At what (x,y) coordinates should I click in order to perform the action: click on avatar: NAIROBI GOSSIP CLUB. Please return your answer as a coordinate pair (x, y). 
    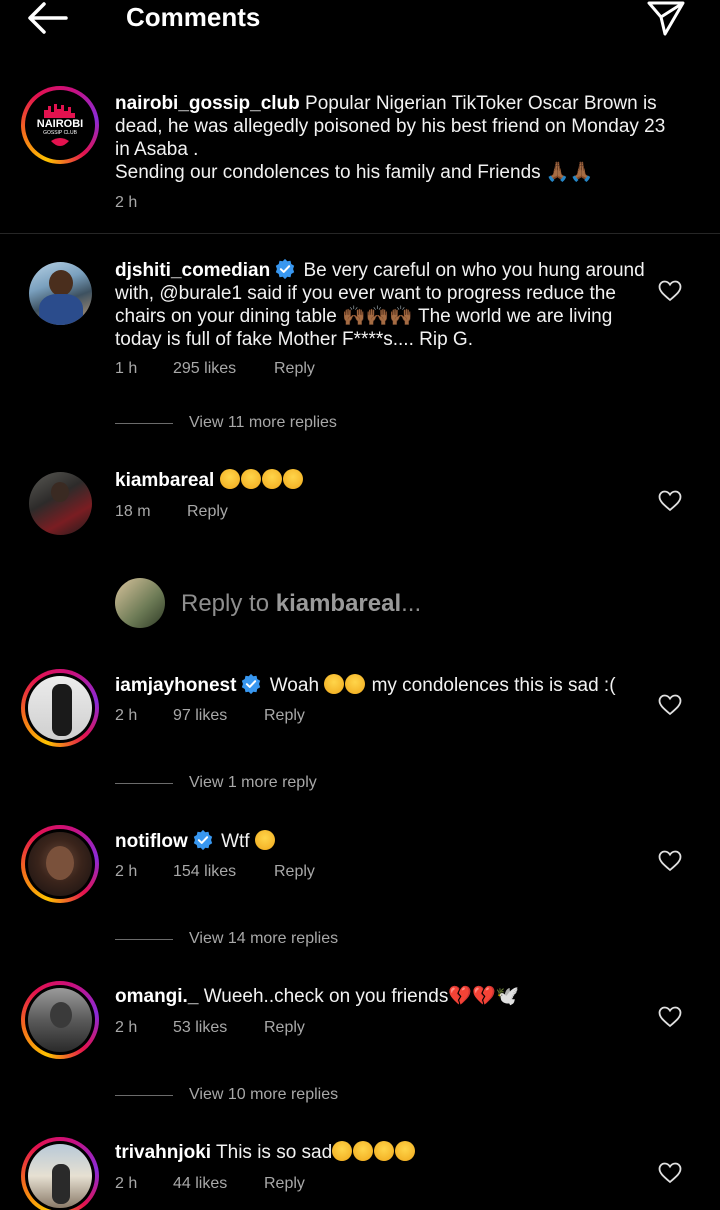
    Looking at the image, I should click on (60, 125).